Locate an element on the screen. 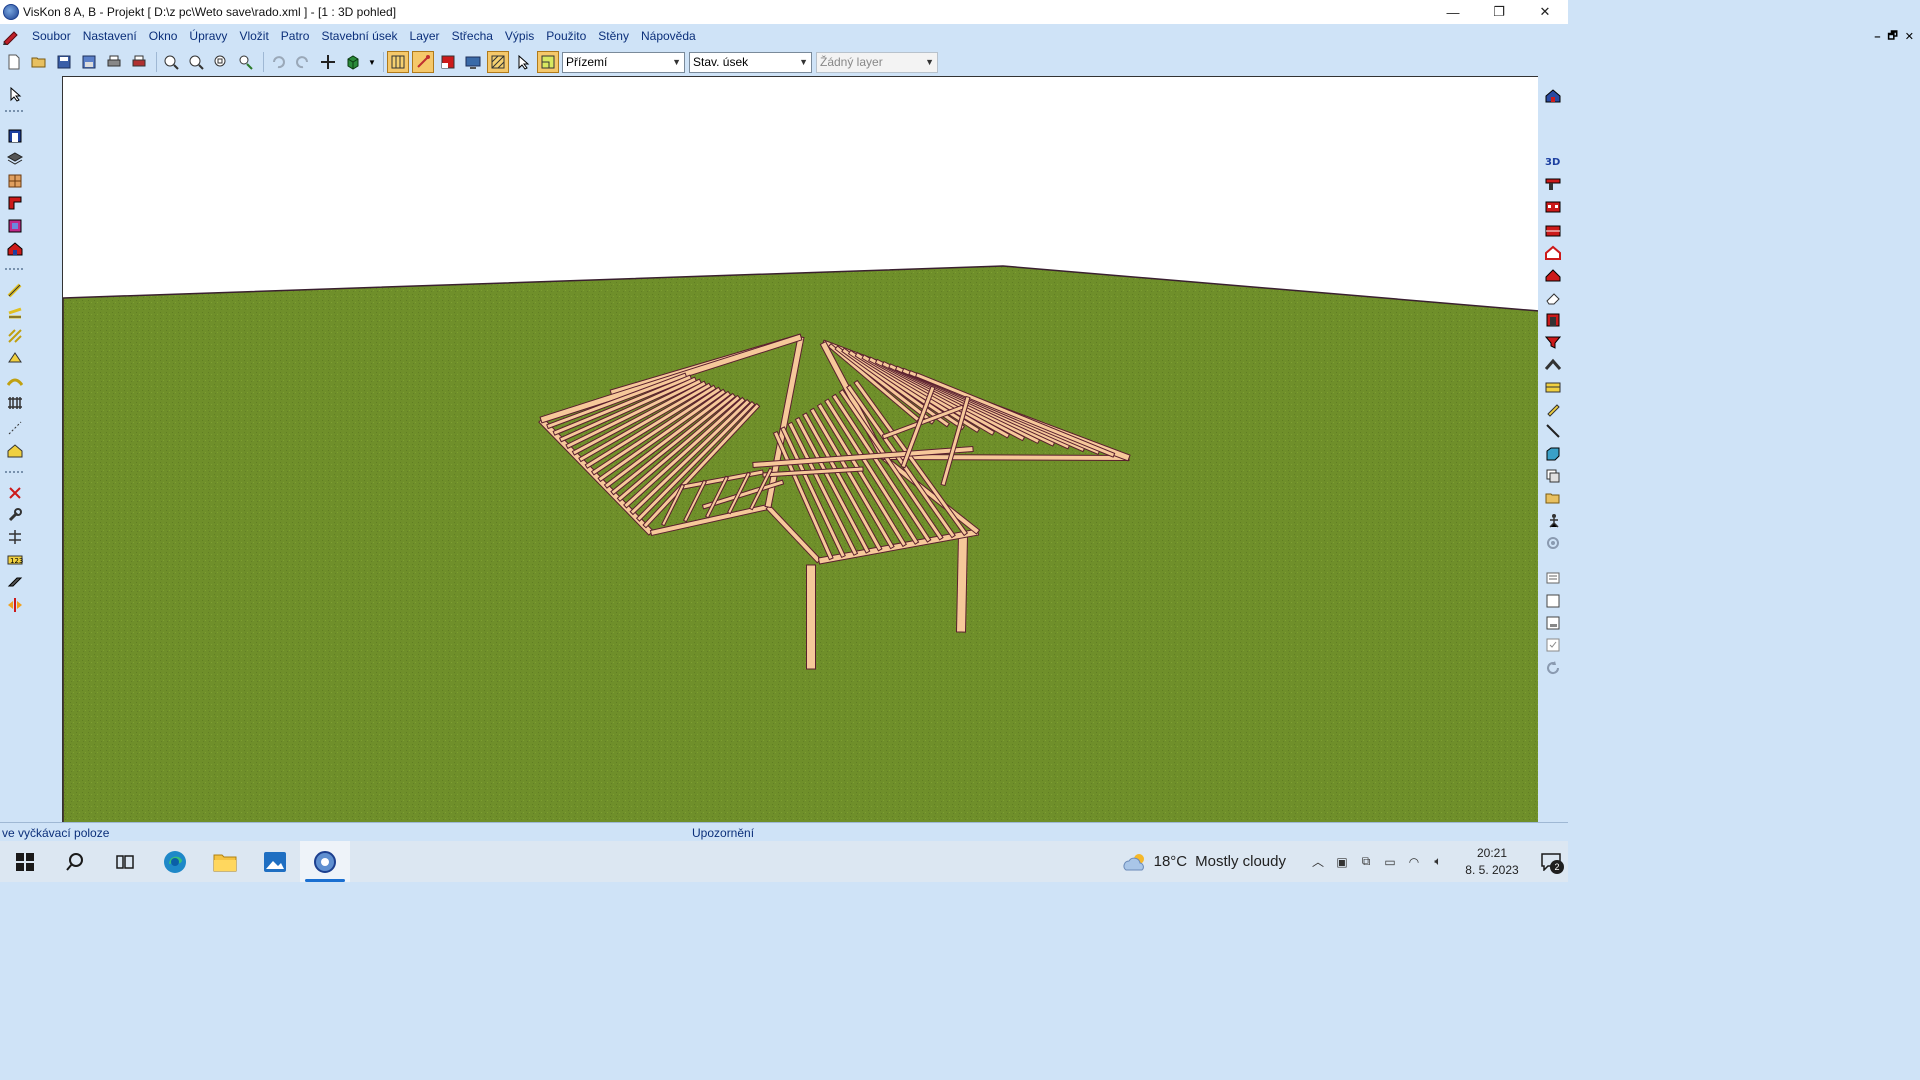 The height and width of the screenshot is (1080, 1920). viskon-taskbar-button is located at coordinates (325, 861).